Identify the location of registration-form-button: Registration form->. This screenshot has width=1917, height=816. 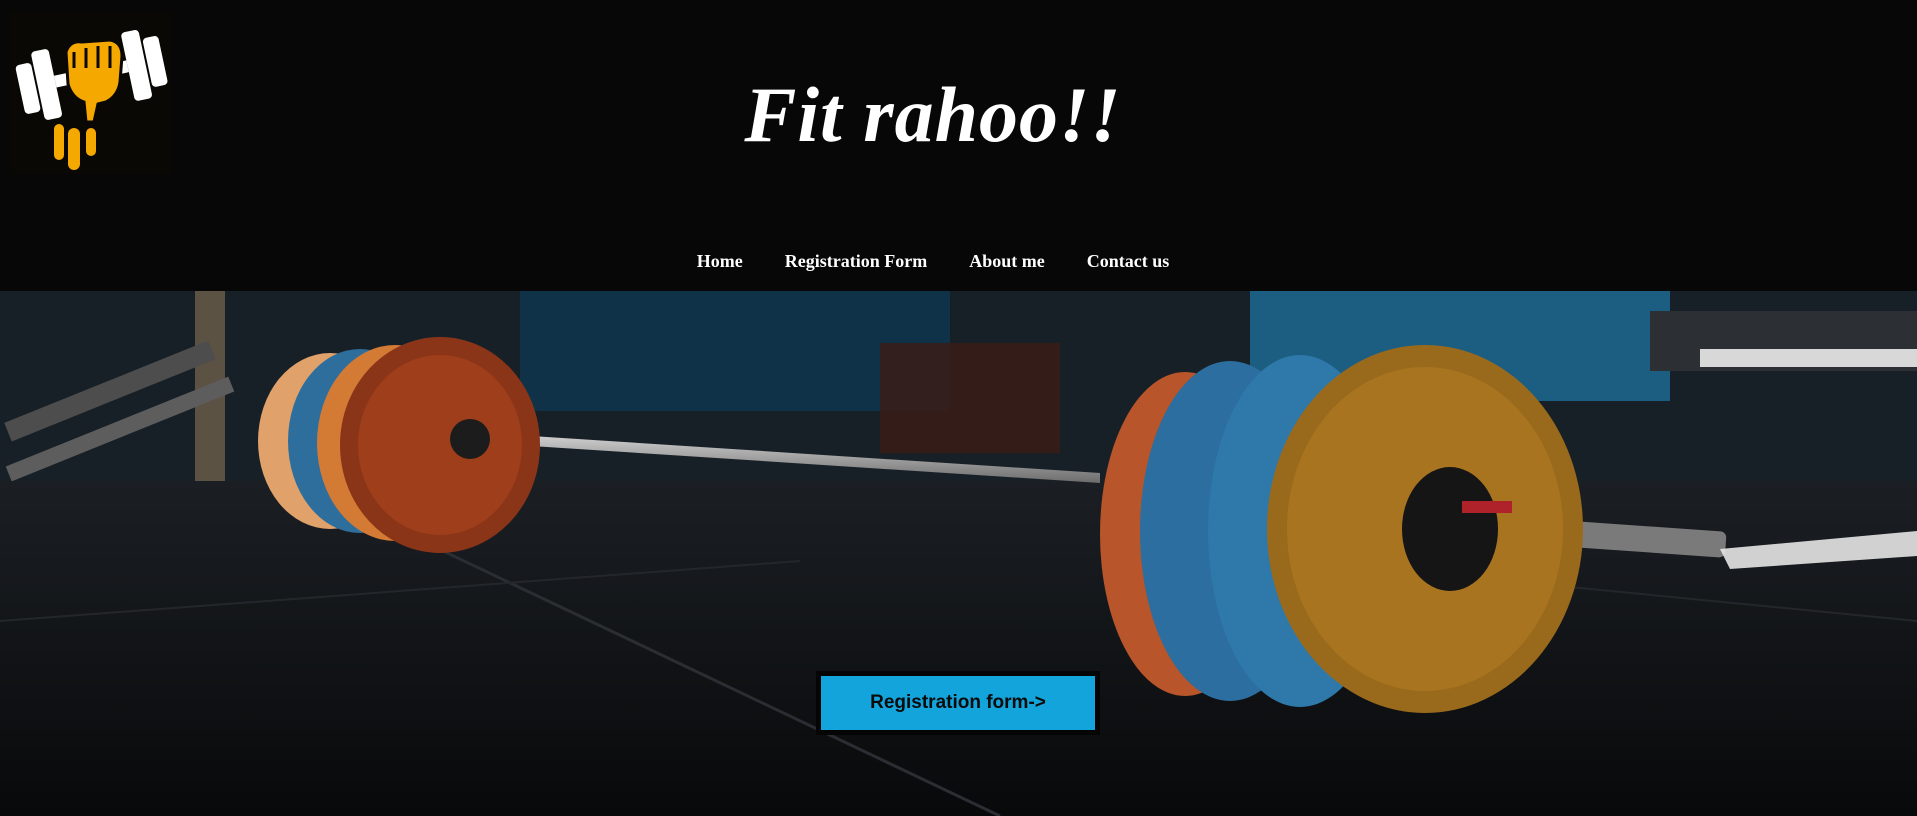
(958, 703).